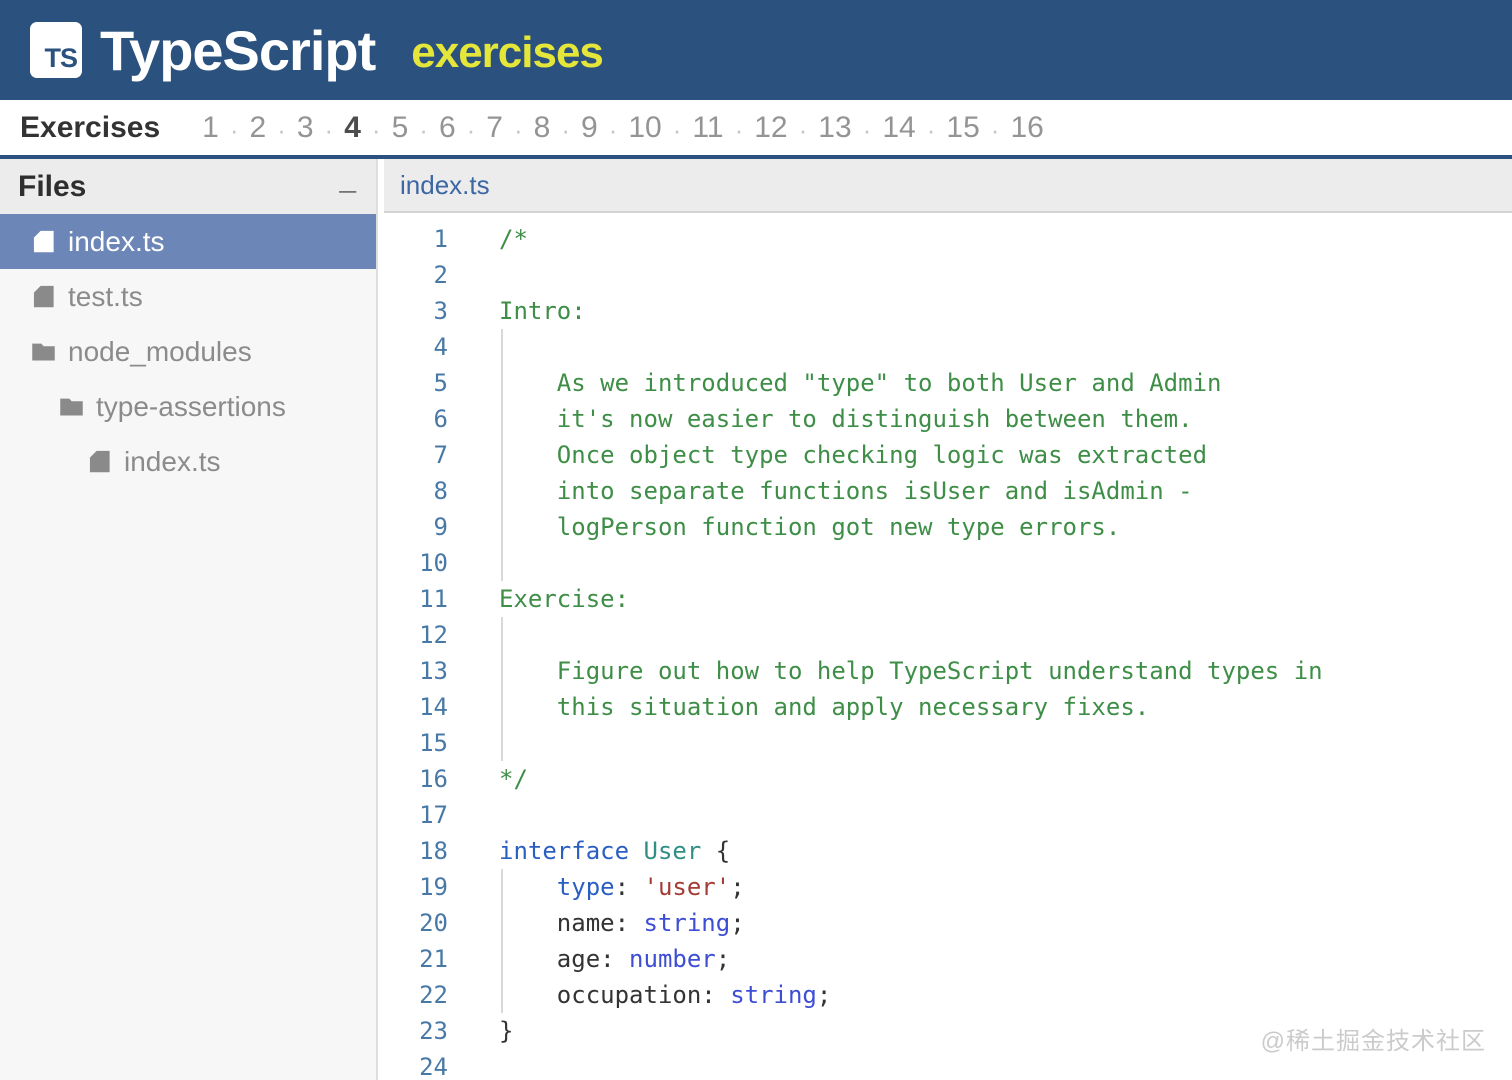 The width and height of the screenshot is (1512, 1080). What do you see at coordinates (188, 351) in the screenshot?
I see `tree-item-node-modules: node_modules` at bounding box center [188, 351].